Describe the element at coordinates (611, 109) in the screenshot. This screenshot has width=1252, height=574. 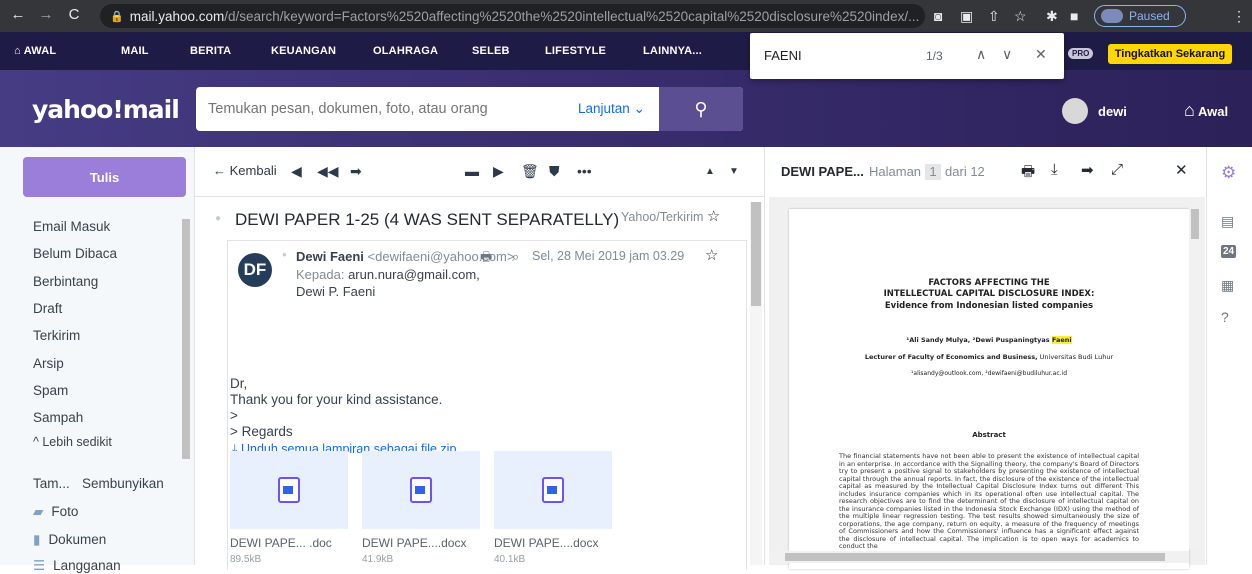
I see `advanced-search-button: Lanjutan ⌄` at that location.